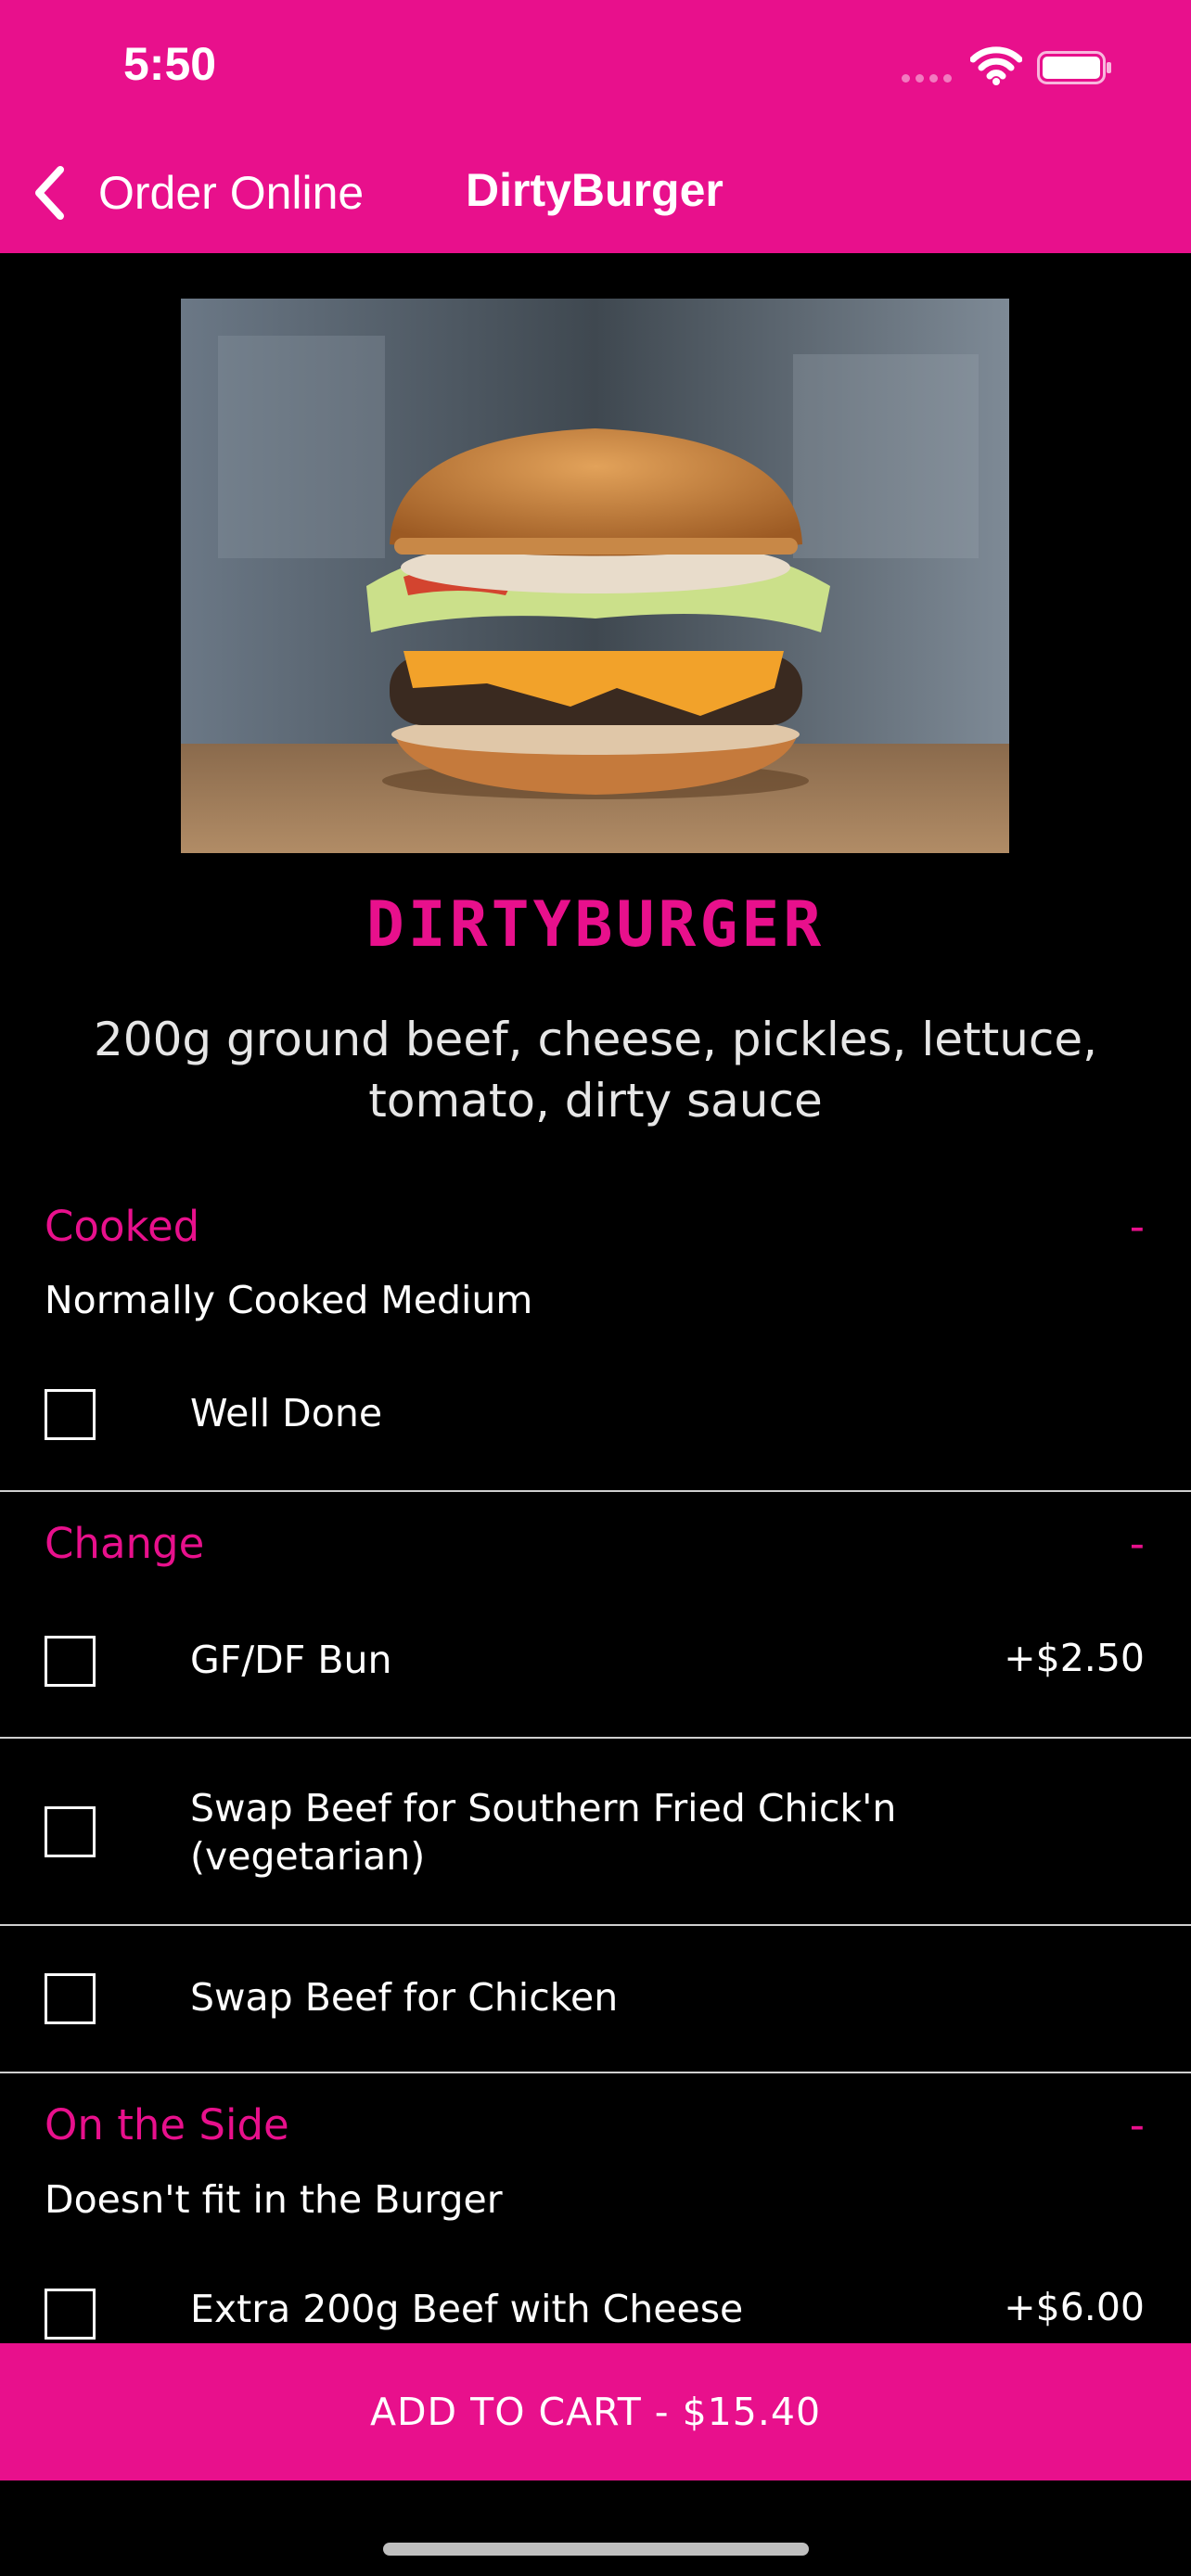 The image size is (1191, 2576). Describe the element at coordinates (595, 1414) in the screenshot. I see `option-well-done: Well Done` at that location.